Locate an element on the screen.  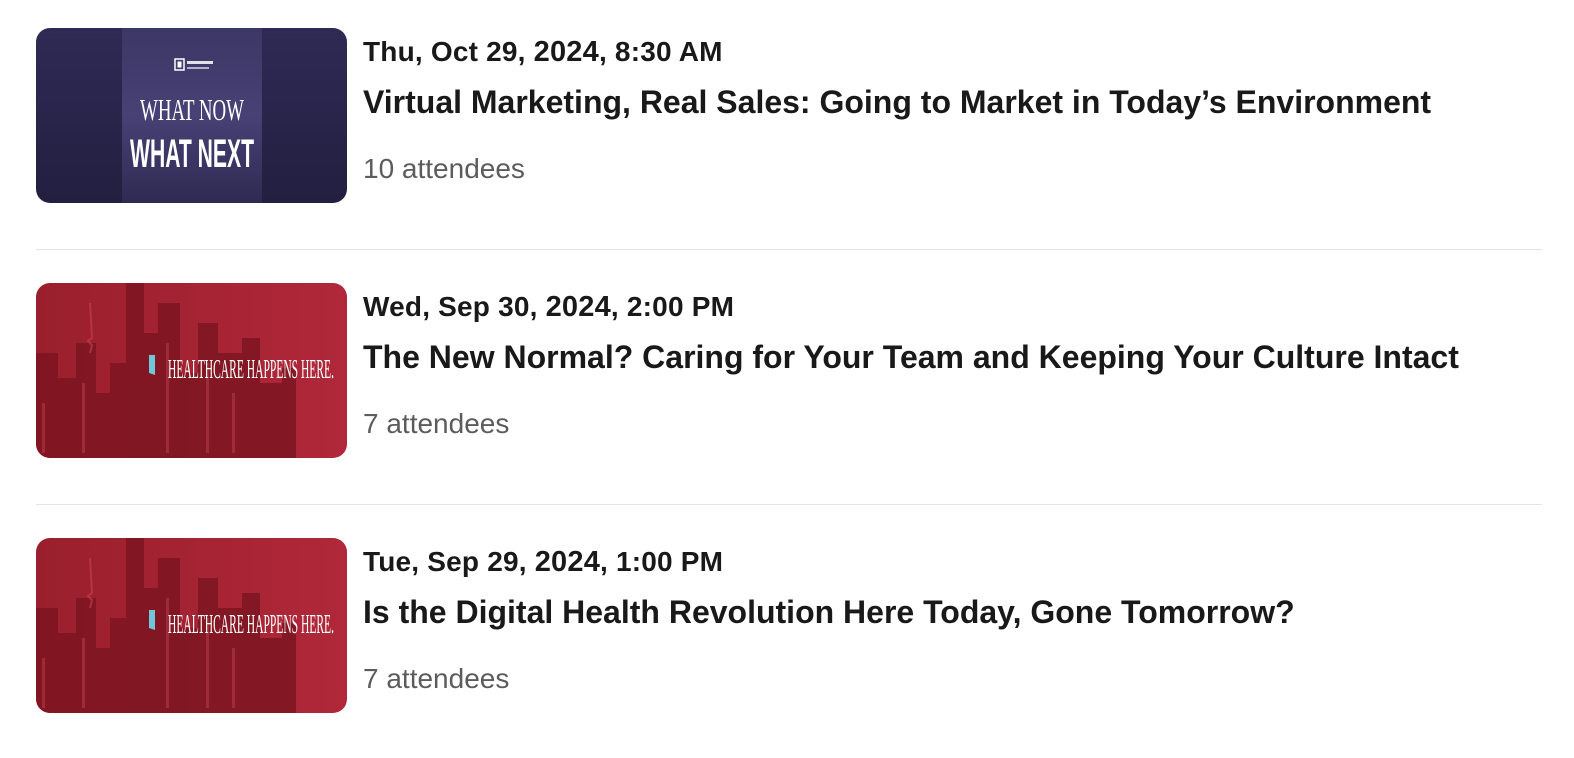
date-time: , 8:30 AM is located at coordinates (660, 51).